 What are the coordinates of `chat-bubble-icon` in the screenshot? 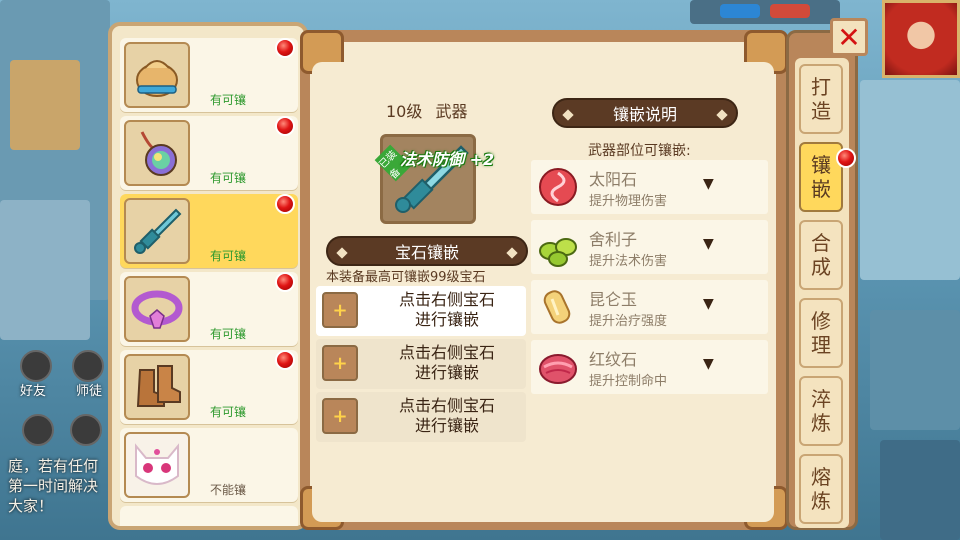 It's located at (38, 430).